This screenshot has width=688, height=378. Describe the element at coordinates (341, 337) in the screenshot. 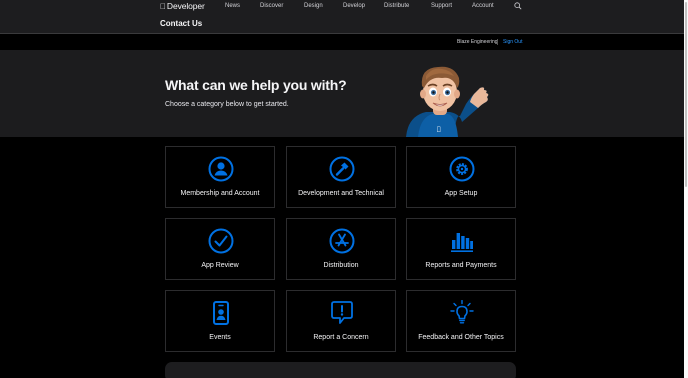

I see `card-label: Report a Concern` at that location.